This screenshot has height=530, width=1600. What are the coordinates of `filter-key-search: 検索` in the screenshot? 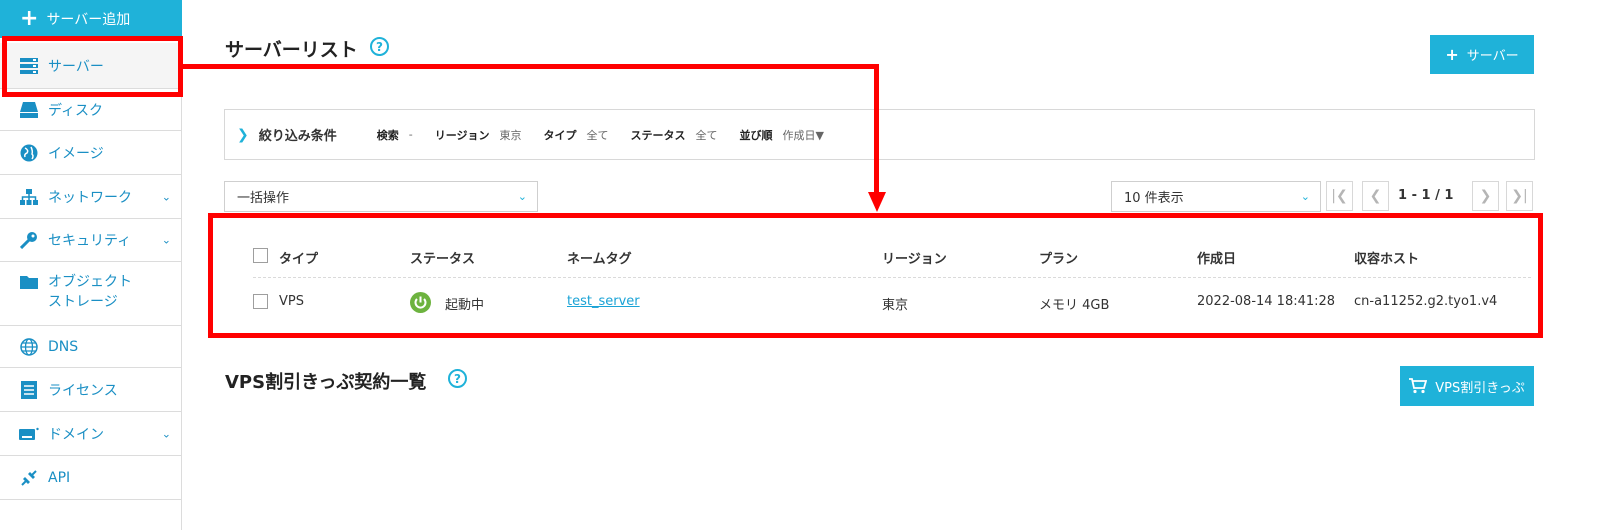 It's located at (387, 135).